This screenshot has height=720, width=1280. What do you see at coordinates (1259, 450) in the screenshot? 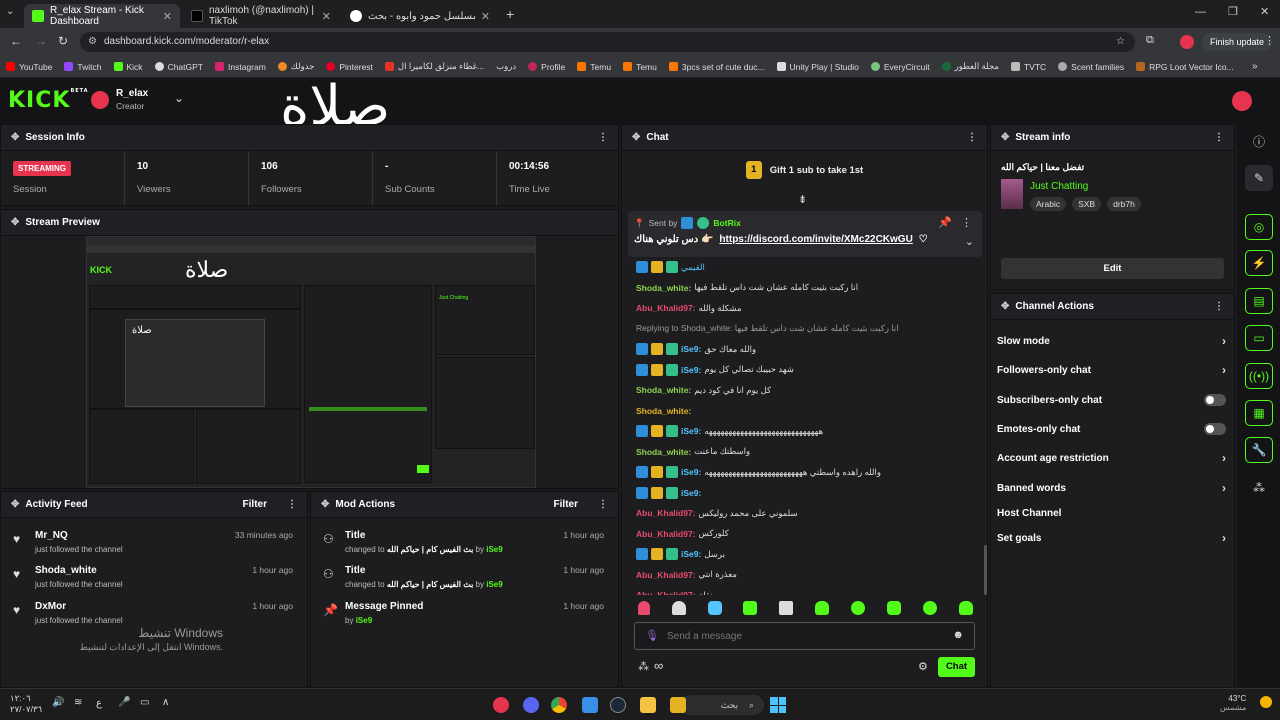
I see `wrench-icon: 🔧` at bounding box center [1259, 450].